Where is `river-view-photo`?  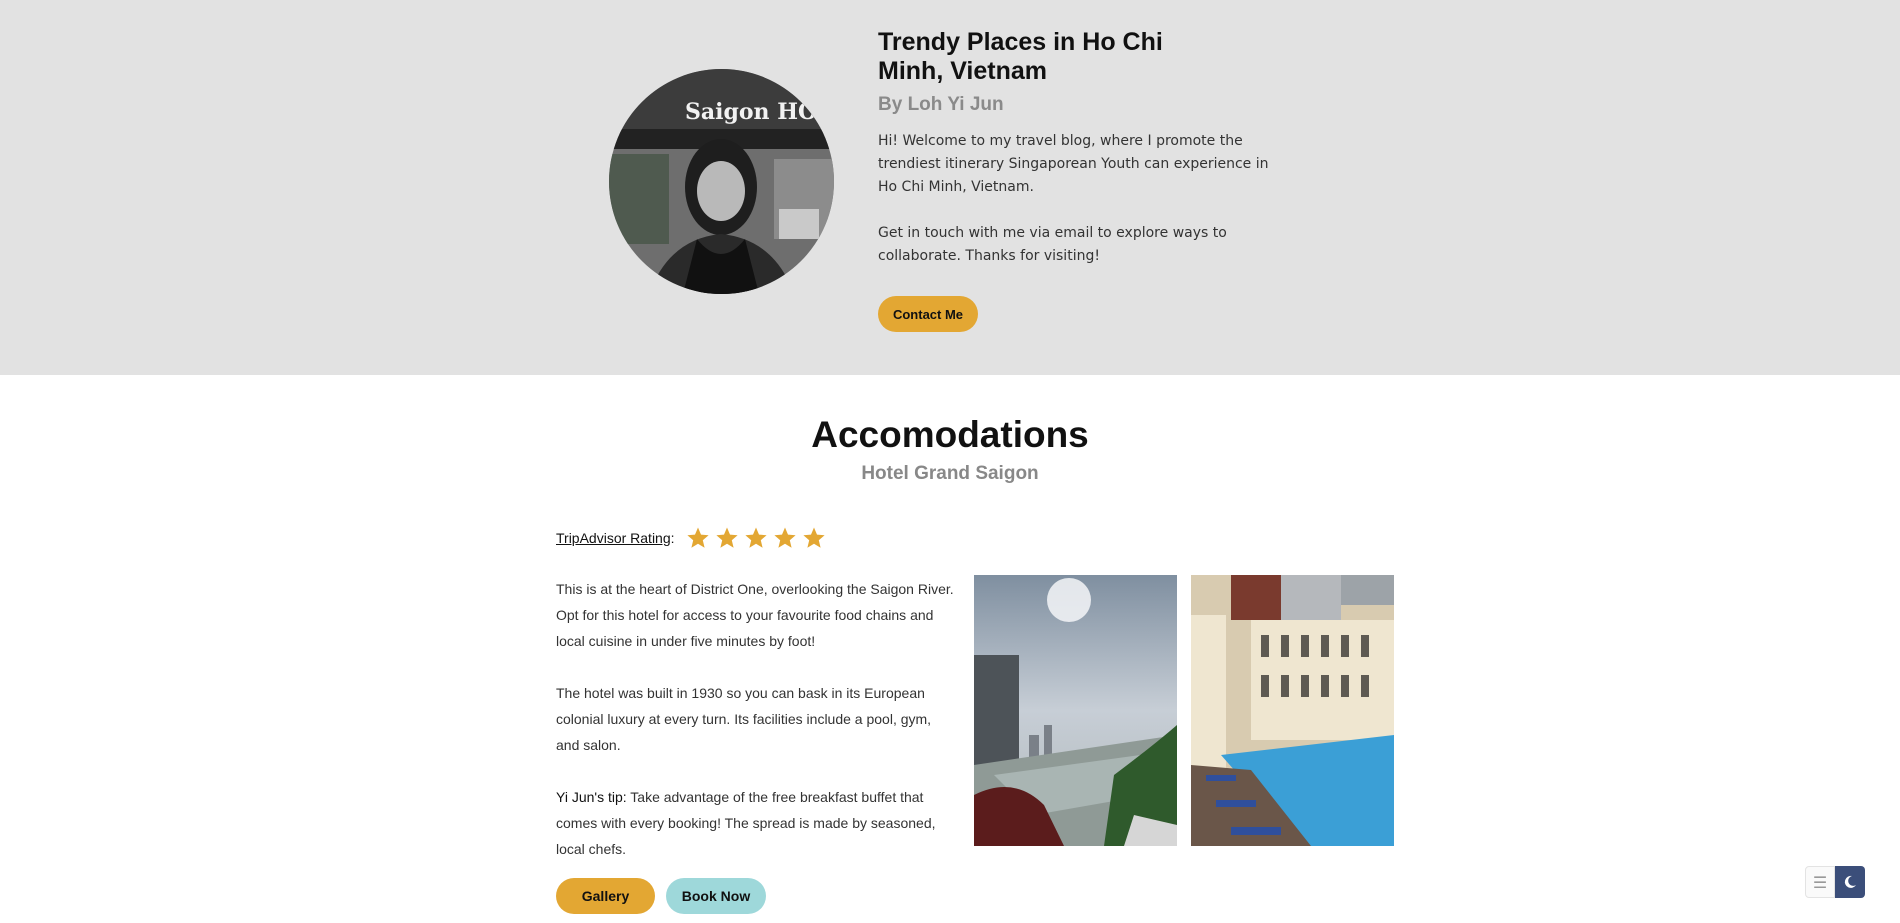
river-view-photo is located at coordinates (1075, 710).